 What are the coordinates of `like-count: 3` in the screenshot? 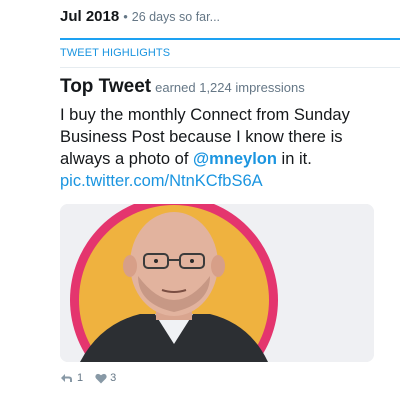 It's located at (113, 378).